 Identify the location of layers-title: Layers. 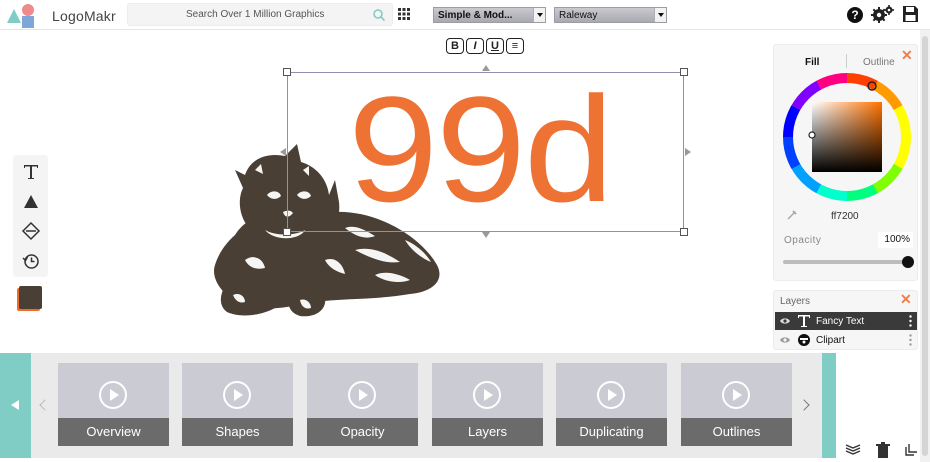
(795, 301).